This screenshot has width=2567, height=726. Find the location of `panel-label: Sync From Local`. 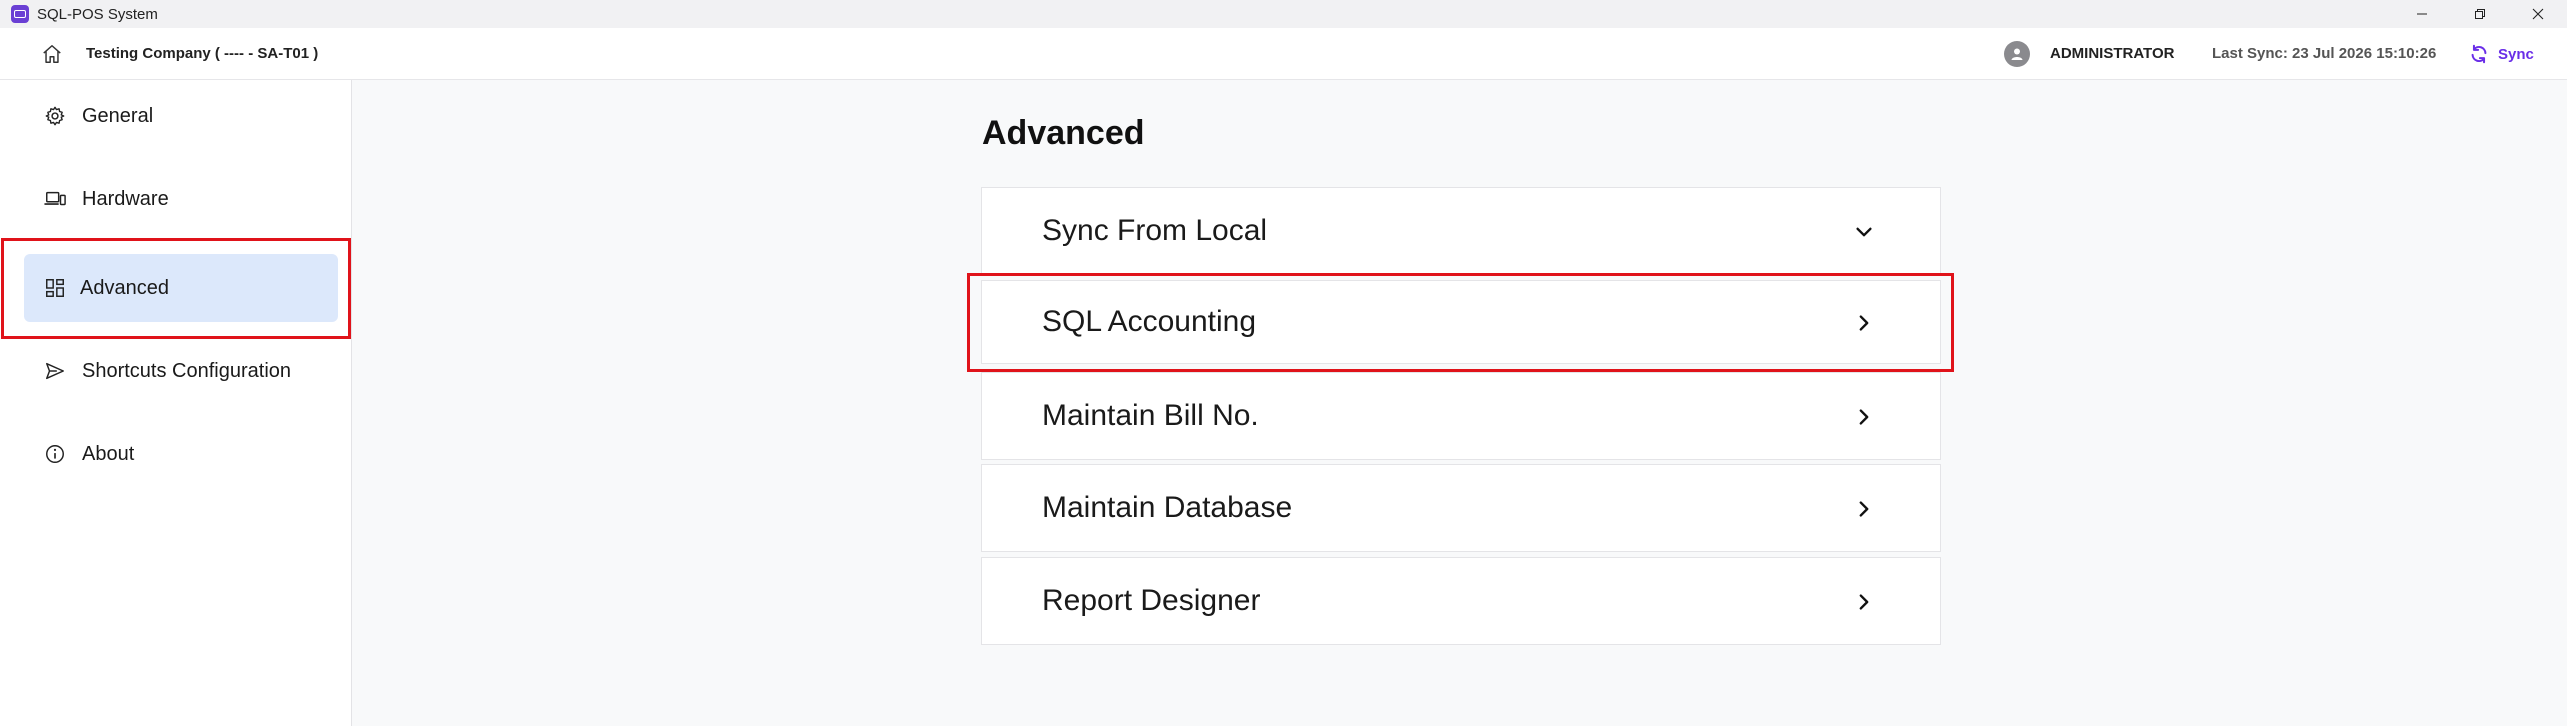

panel-label: Sync From Local is located at coordinates (1155, 230).